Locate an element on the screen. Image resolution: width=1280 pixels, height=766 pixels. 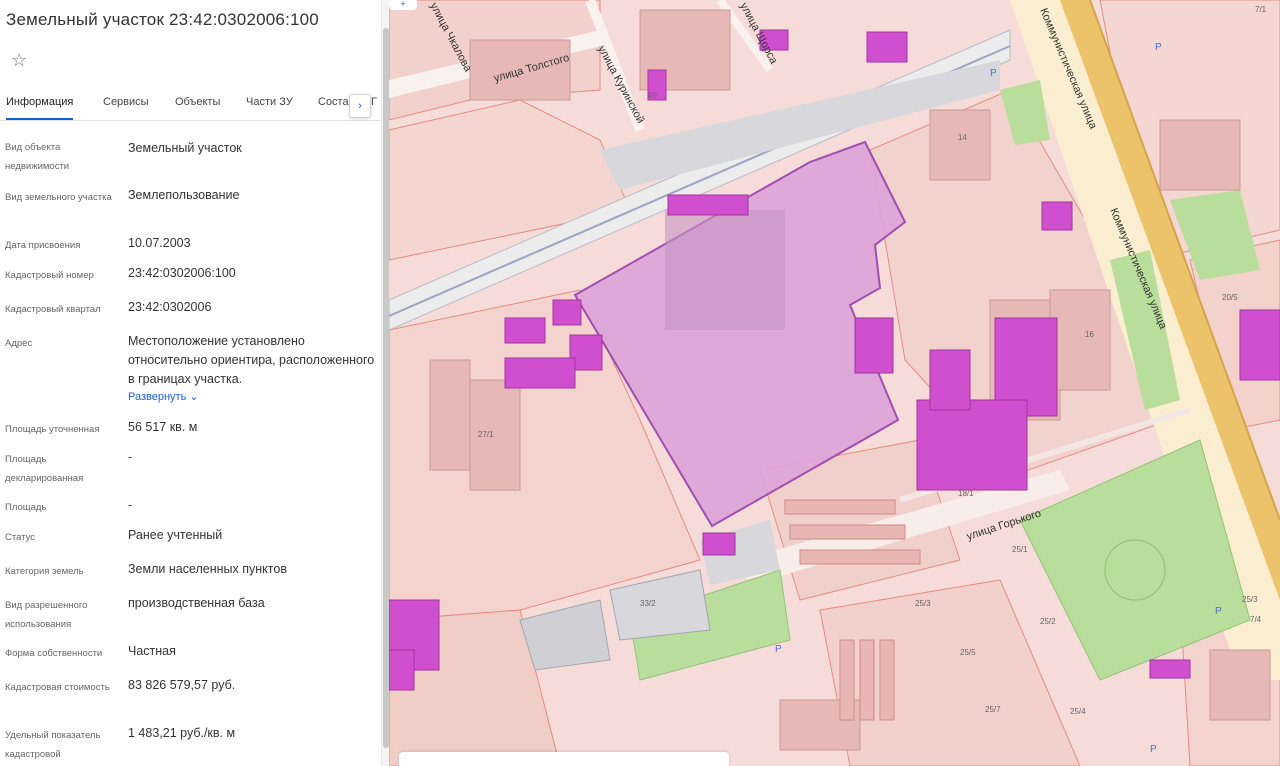
property-label: Кадастровый квартал is located at coordinates (53, 309).